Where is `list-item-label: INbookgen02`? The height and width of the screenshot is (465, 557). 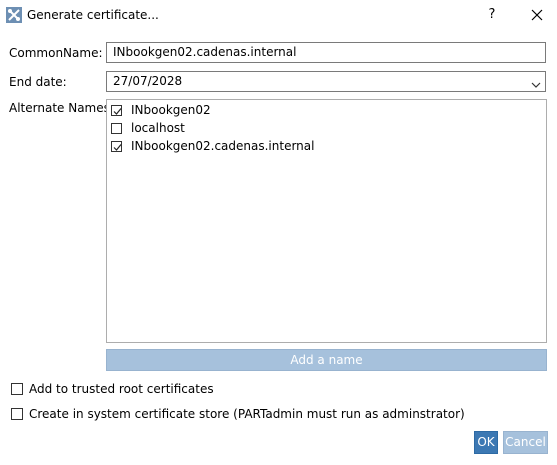 list-item-label: INbookgen02 is located at coordinates (171, 110).